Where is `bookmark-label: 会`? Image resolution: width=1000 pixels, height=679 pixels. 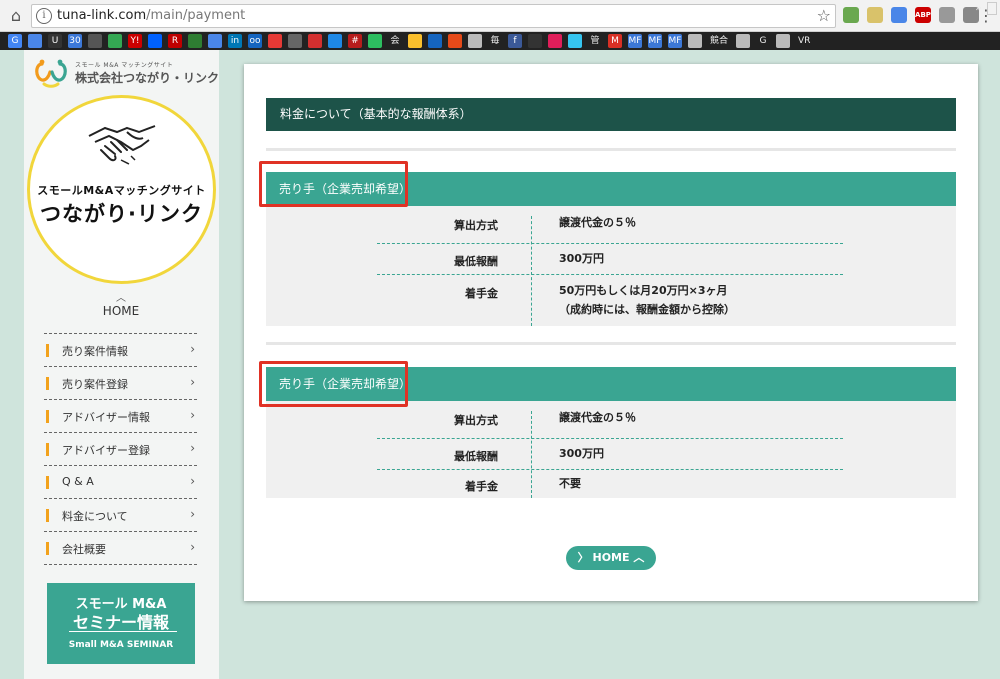
bookmark-label: 会 is located at coordinates (395, 41).